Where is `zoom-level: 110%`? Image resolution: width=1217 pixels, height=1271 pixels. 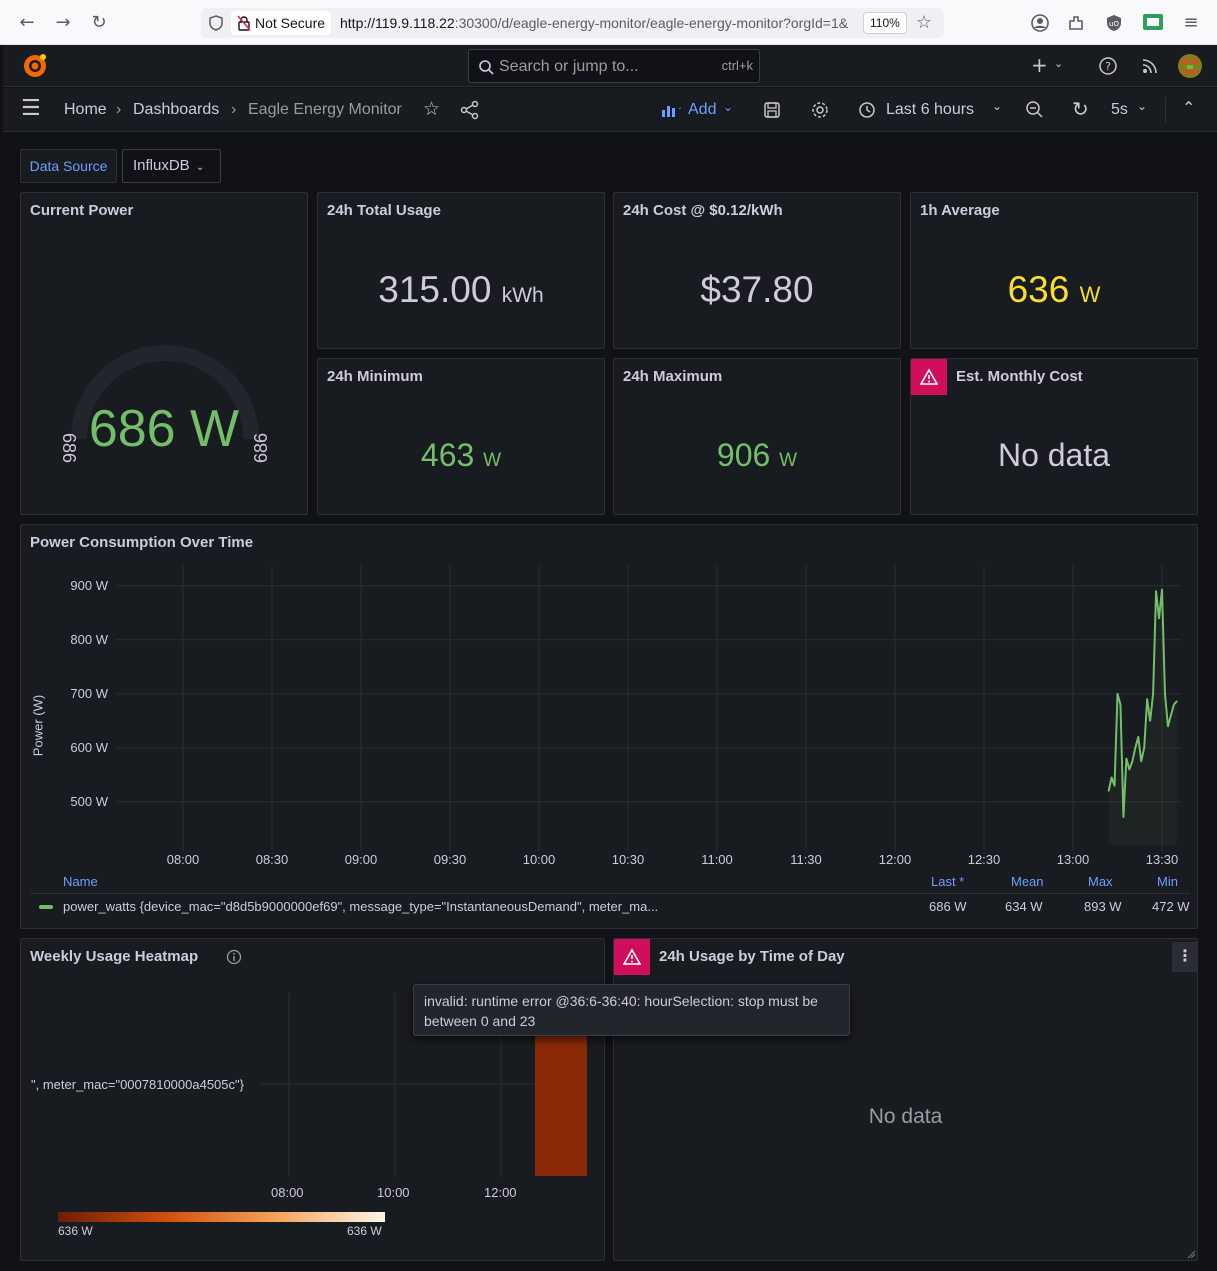 zoom-level: 110% is located at coordinates (885, 23).